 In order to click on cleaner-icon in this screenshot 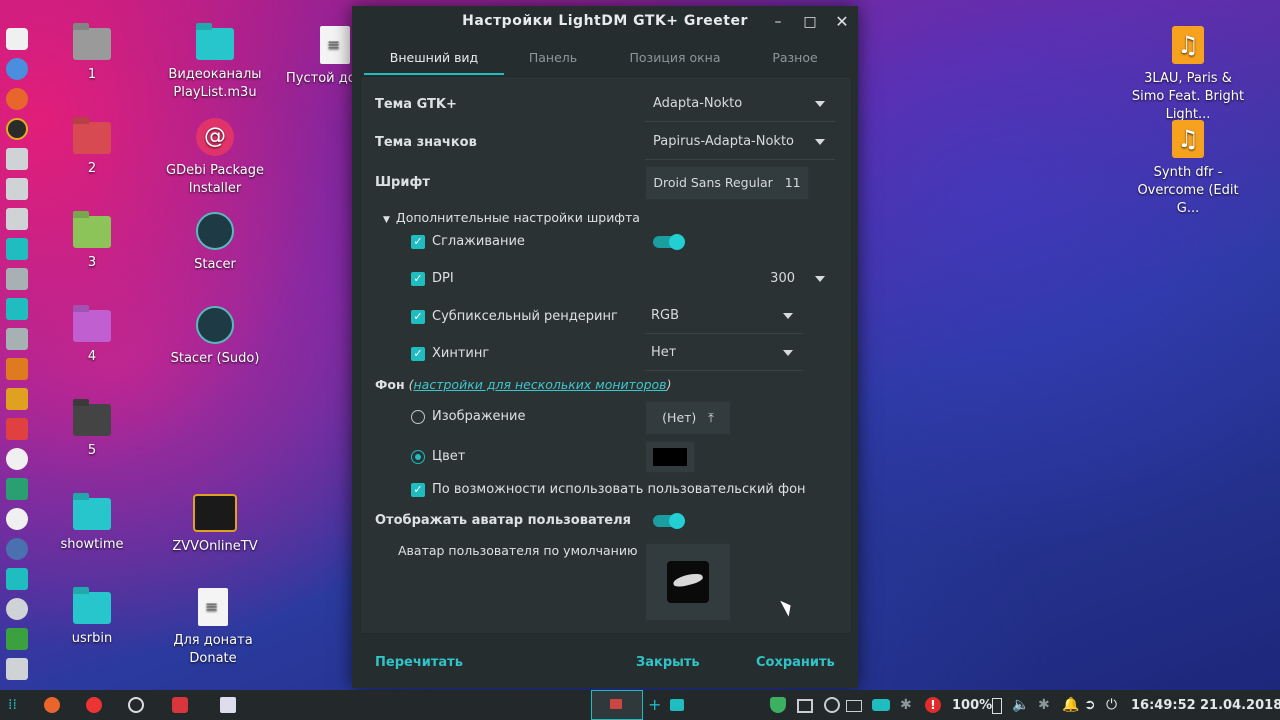, I will do `click(17, 369)`.